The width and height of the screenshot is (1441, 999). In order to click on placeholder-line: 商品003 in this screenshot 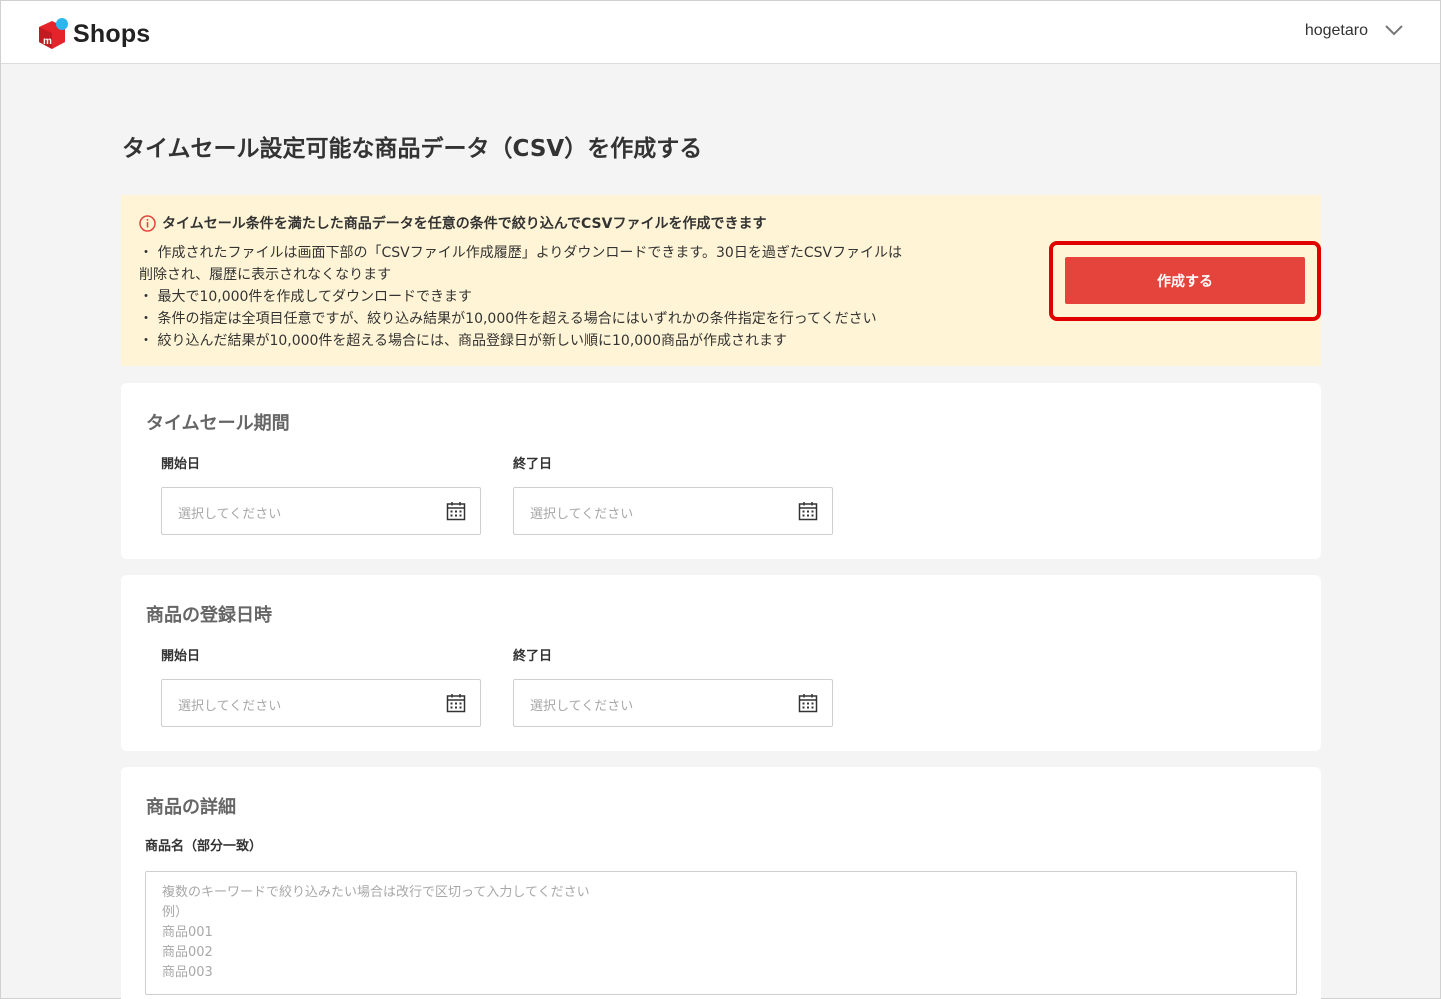, I will do `click(187, 972)`.